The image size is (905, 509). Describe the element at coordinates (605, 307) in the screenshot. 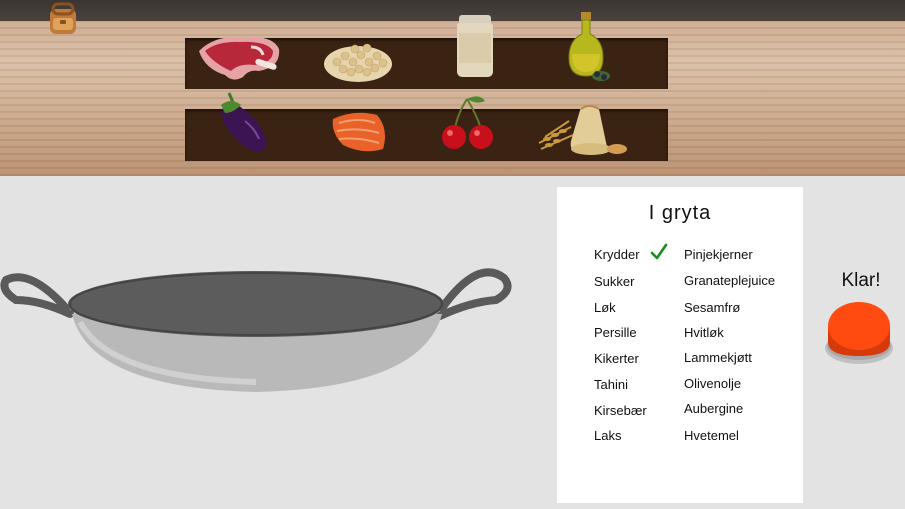

I see `pot-item: Løk` at that location.